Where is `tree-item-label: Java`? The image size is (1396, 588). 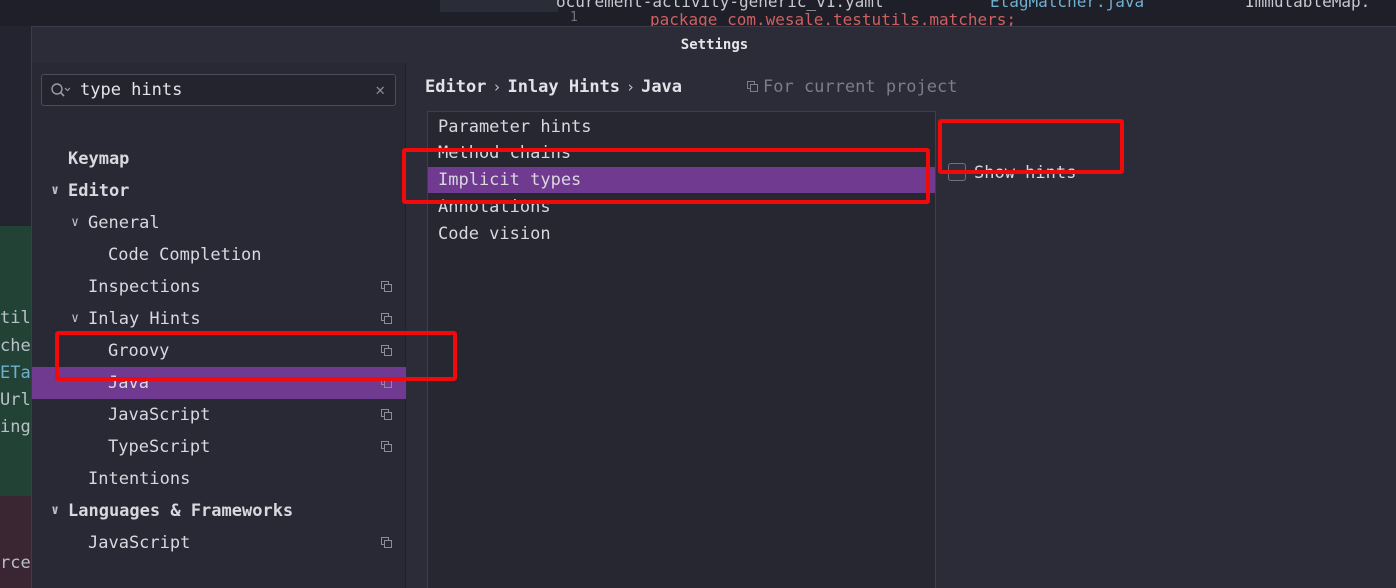
tree-item-label: Java is located at coordinates (128, 383).